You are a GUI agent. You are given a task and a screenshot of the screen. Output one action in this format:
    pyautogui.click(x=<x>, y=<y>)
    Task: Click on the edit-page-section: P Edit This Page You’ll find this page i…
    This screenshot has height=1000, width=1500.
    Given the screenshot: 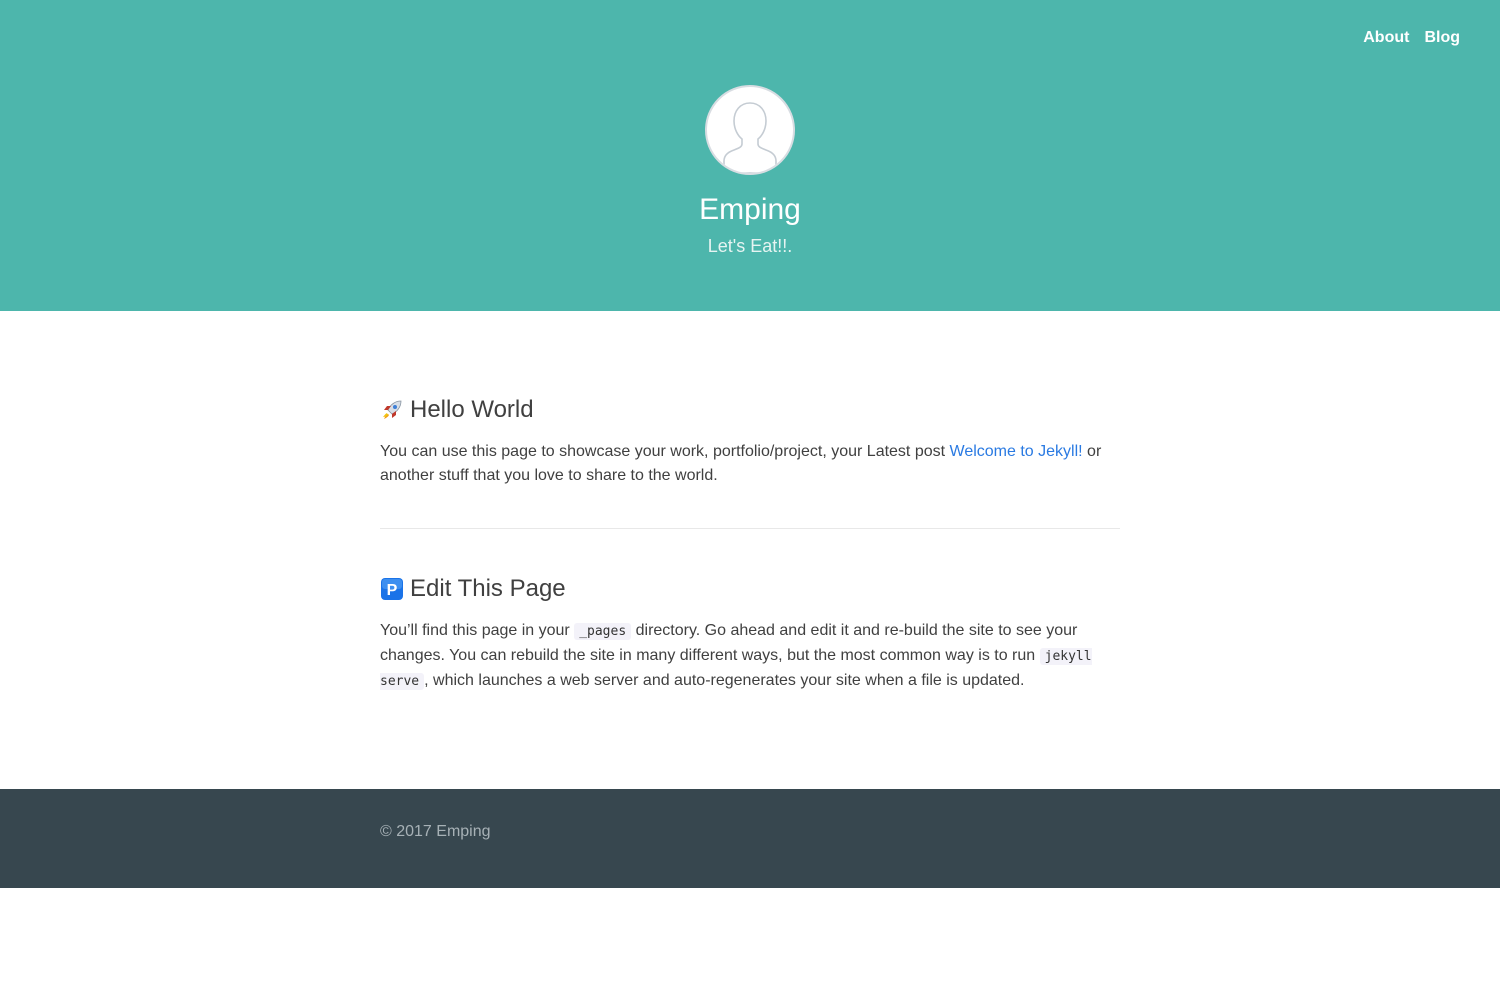 What is the action you would take?
    pyautogui.click(x=750, y=633)
    